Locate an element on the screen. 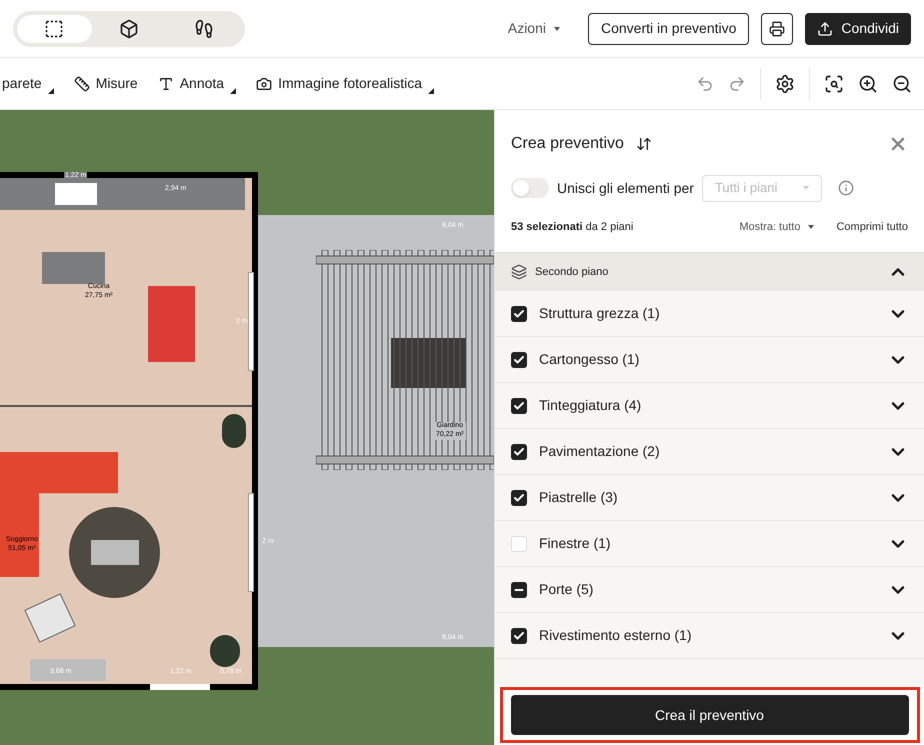  floor-plan-icon is located at coordinates (54, 28).